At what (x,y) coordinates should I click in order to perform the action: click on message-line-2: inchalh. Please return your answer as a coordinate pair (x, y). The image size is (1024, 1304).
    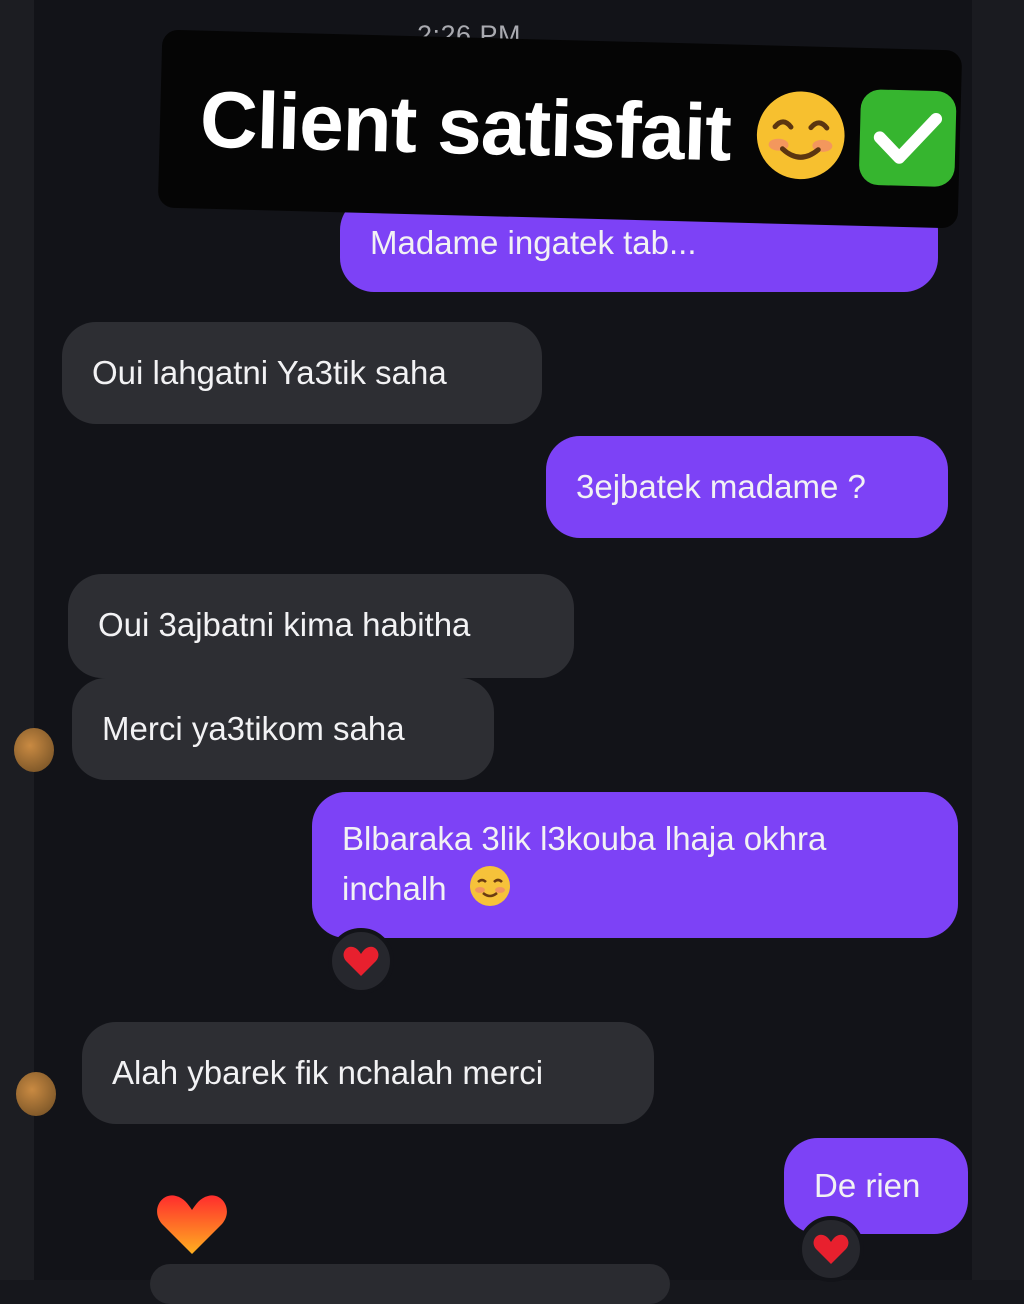
    Looking at the image, I should click on (635, 889).